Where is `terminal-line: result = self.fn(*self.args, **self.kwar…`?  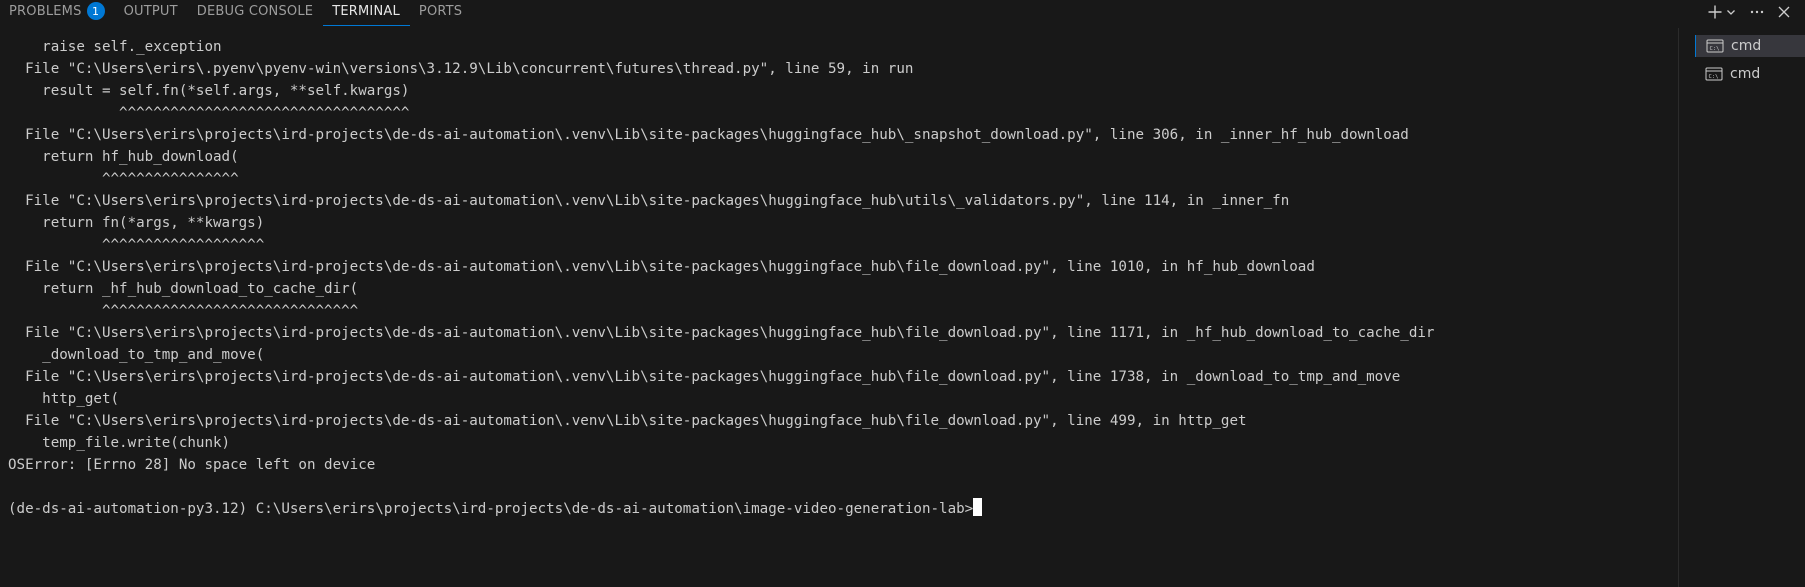
terminal-line: result = self.fn(*self.args, **self.kwar… is located at coordinates (209, 91).